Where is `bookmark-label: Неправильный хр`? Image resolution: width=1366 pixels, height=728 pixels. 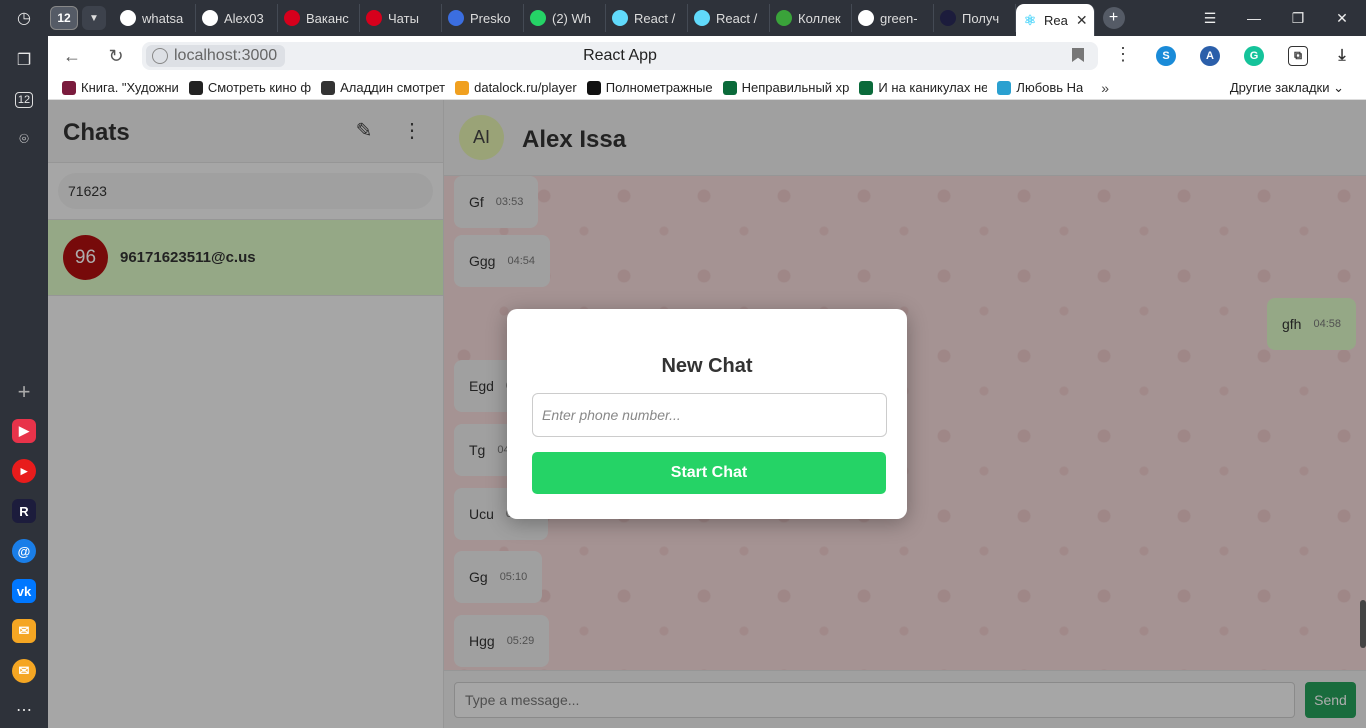
bookmark-label: Неправильный хр is located at coordinates (795, 87).